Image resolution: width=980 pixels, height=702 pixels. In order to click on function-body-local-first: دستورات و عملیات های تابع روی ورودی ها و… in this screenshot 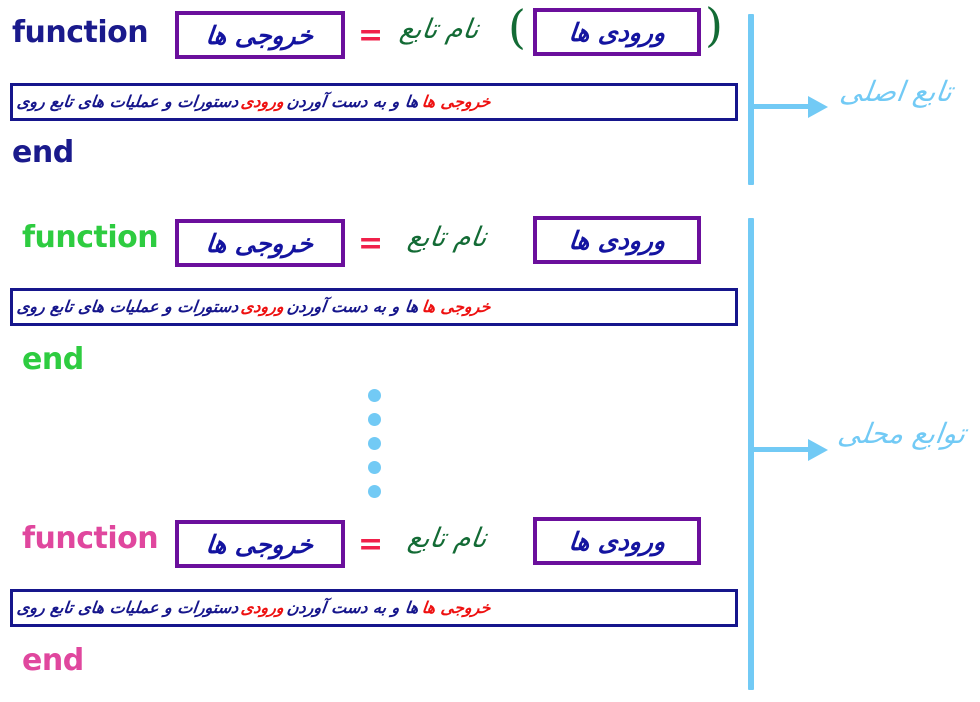, I will do `click(374, 307)`.